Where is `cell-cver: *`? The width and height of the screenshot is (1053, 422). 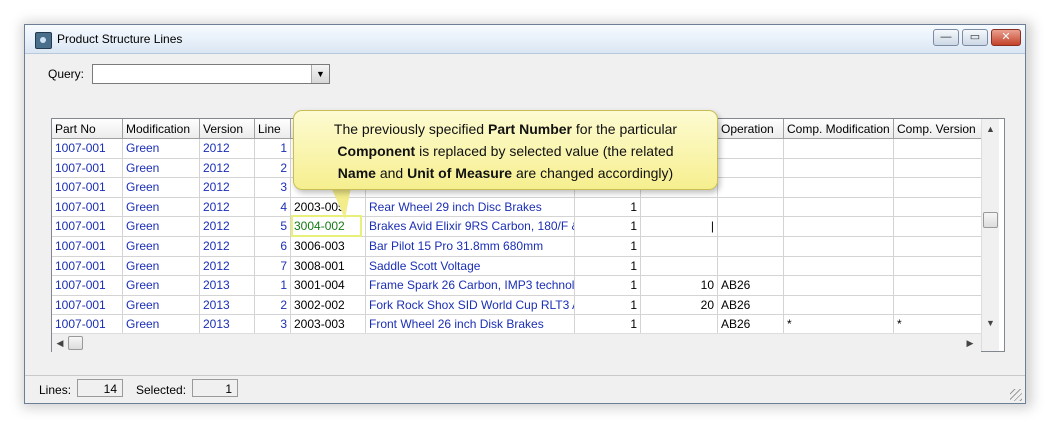 cell-cver: * is located at coordinates (938, 325).